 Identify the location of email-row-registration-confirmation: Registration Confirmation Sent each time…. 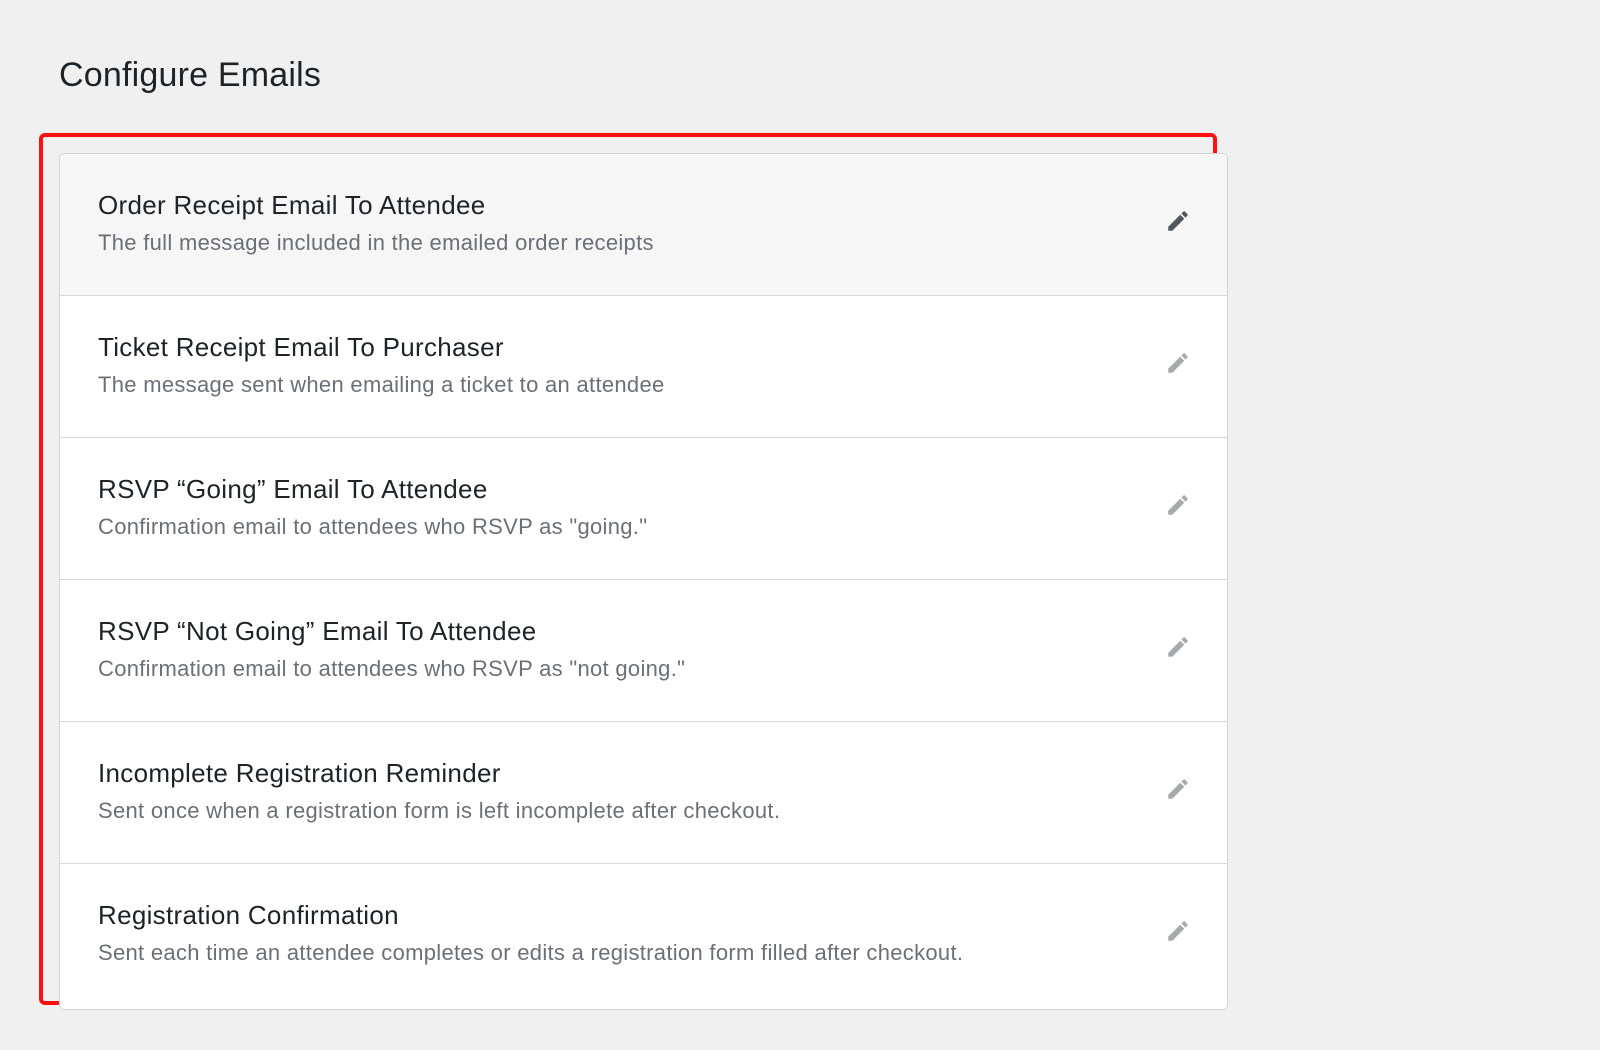
(643, 935).